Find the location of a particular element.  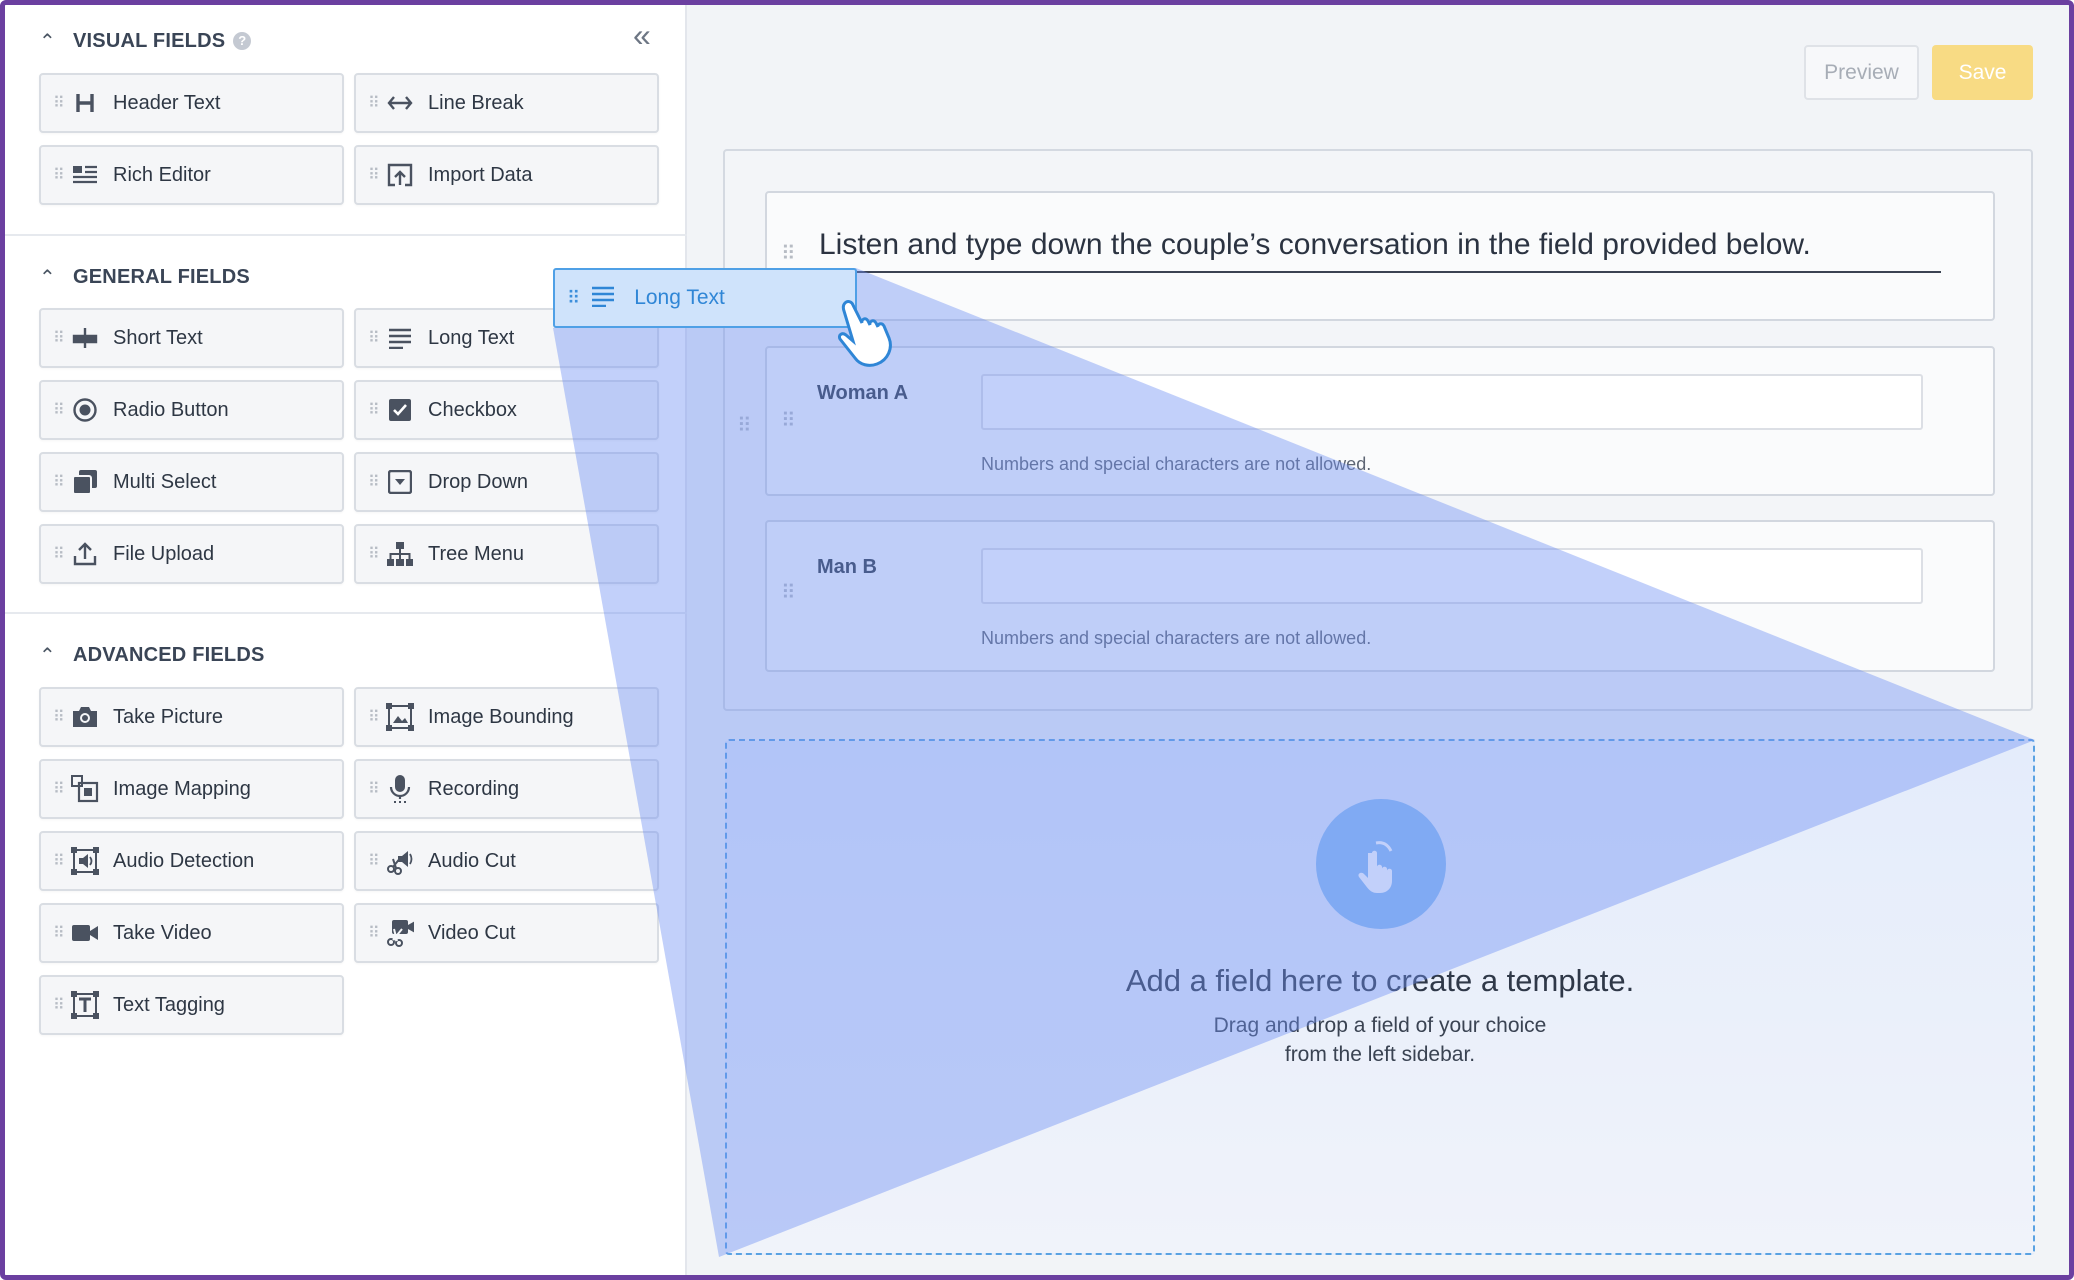

section-header-visual: ⌃ VISUAL FIELDS ? is located at coordinates (145, 41).